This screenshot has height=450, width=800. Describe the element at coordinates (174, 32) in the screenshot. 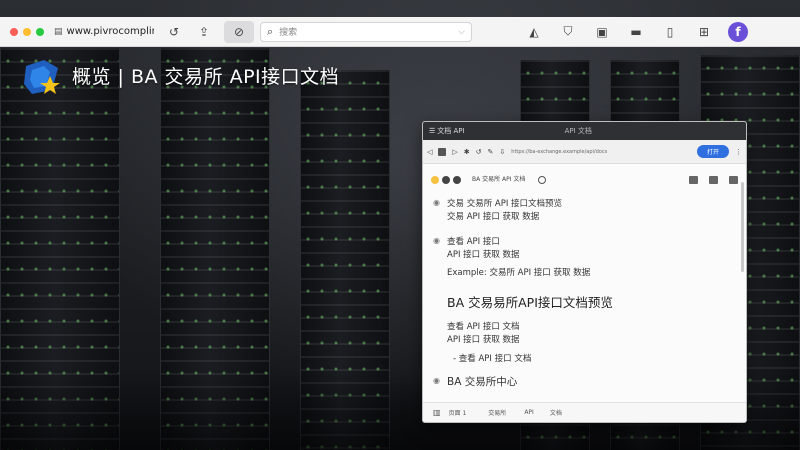

I see `reload-icon: ↺` at that location.